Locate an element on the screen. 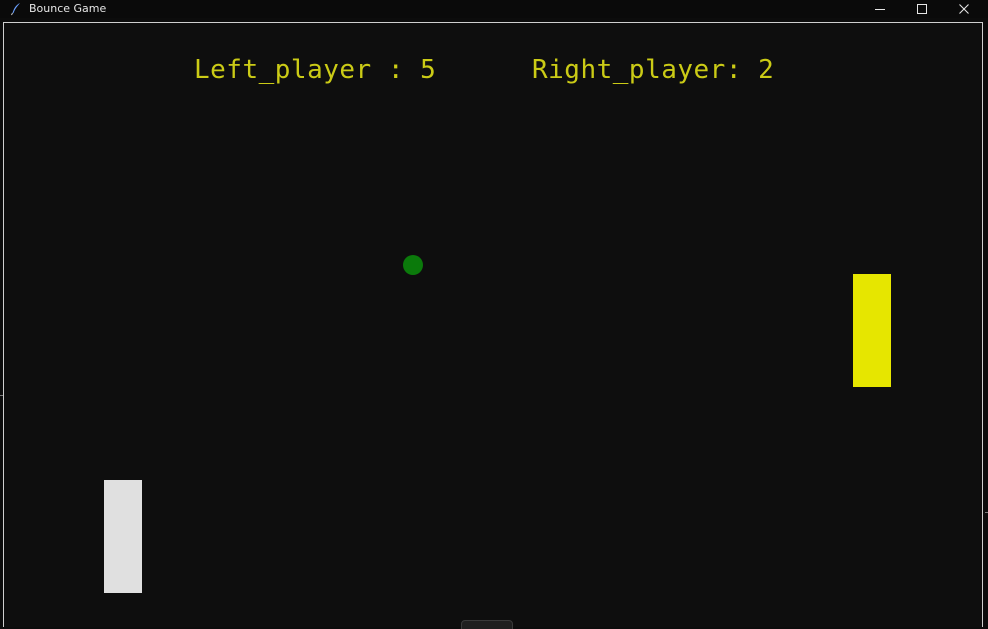 The width and height of the screenshot is (988, 629). ball is located at coordinates (413, 265).